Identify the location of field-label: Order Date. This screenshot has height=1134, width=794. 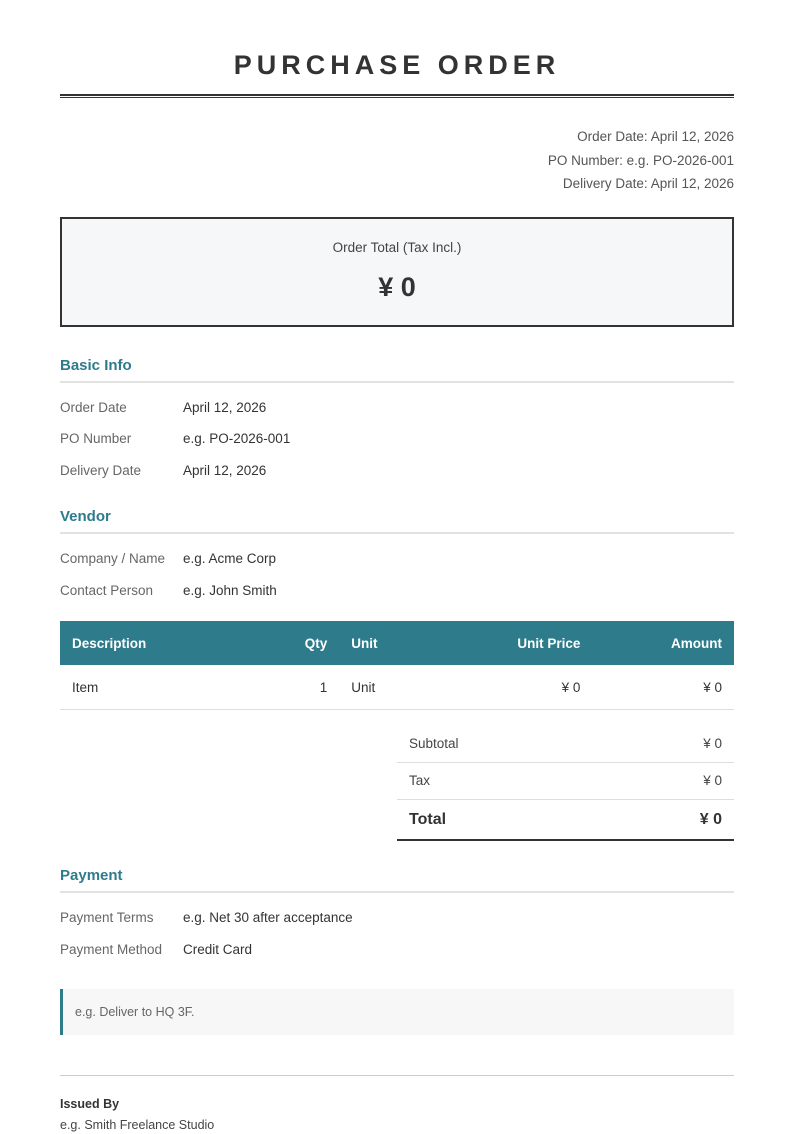
(93, 407).